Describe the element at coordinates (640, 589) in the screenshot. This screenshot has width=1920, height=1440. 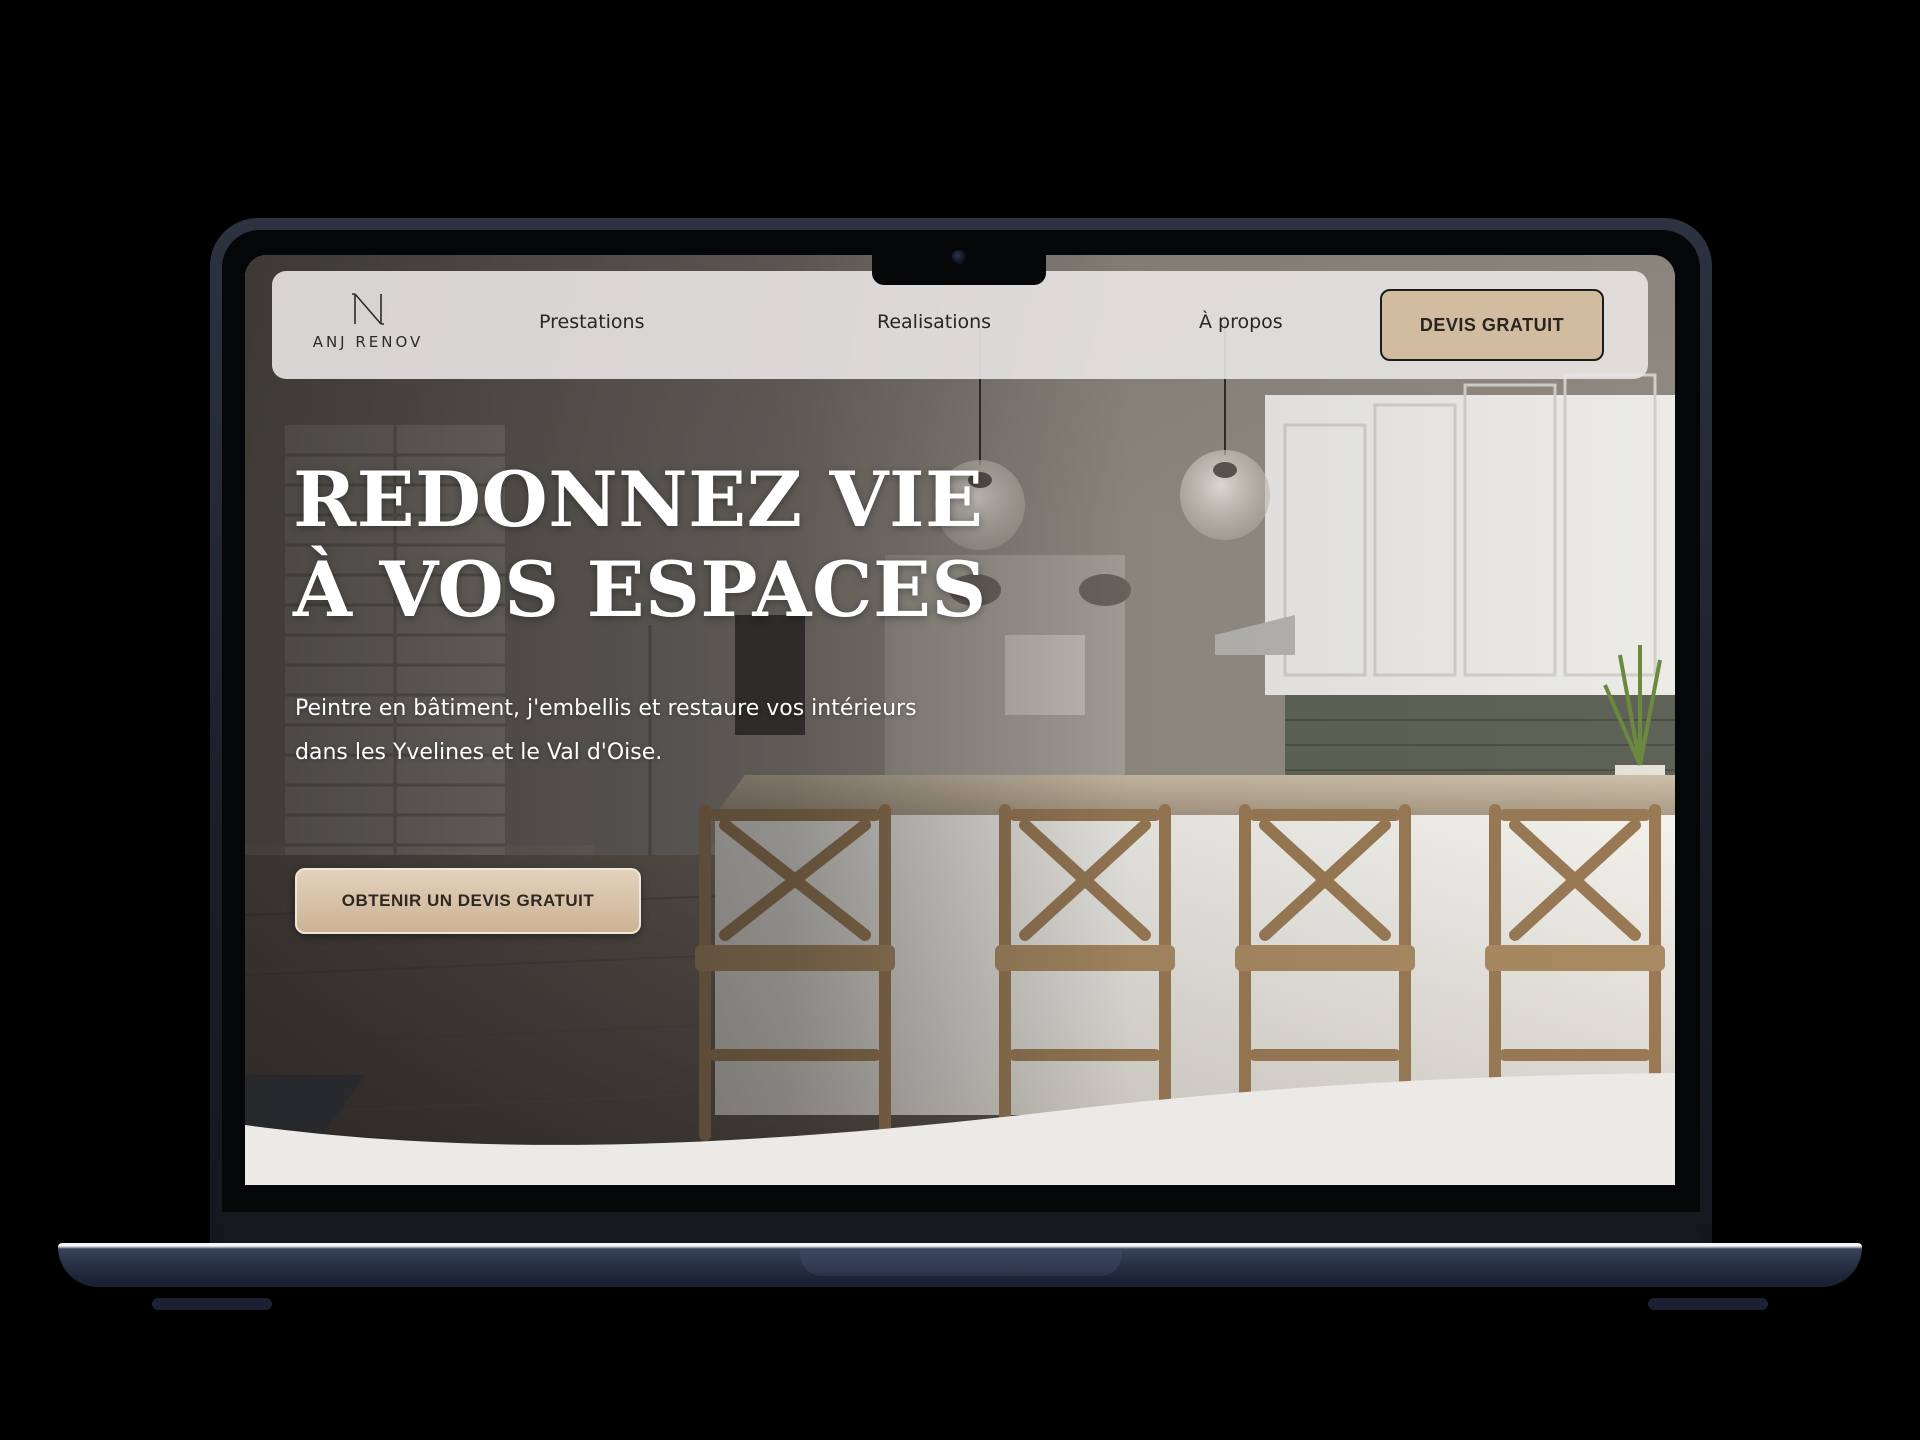
I see `hero-title-line-2: À VOS ESPACES` at that location.